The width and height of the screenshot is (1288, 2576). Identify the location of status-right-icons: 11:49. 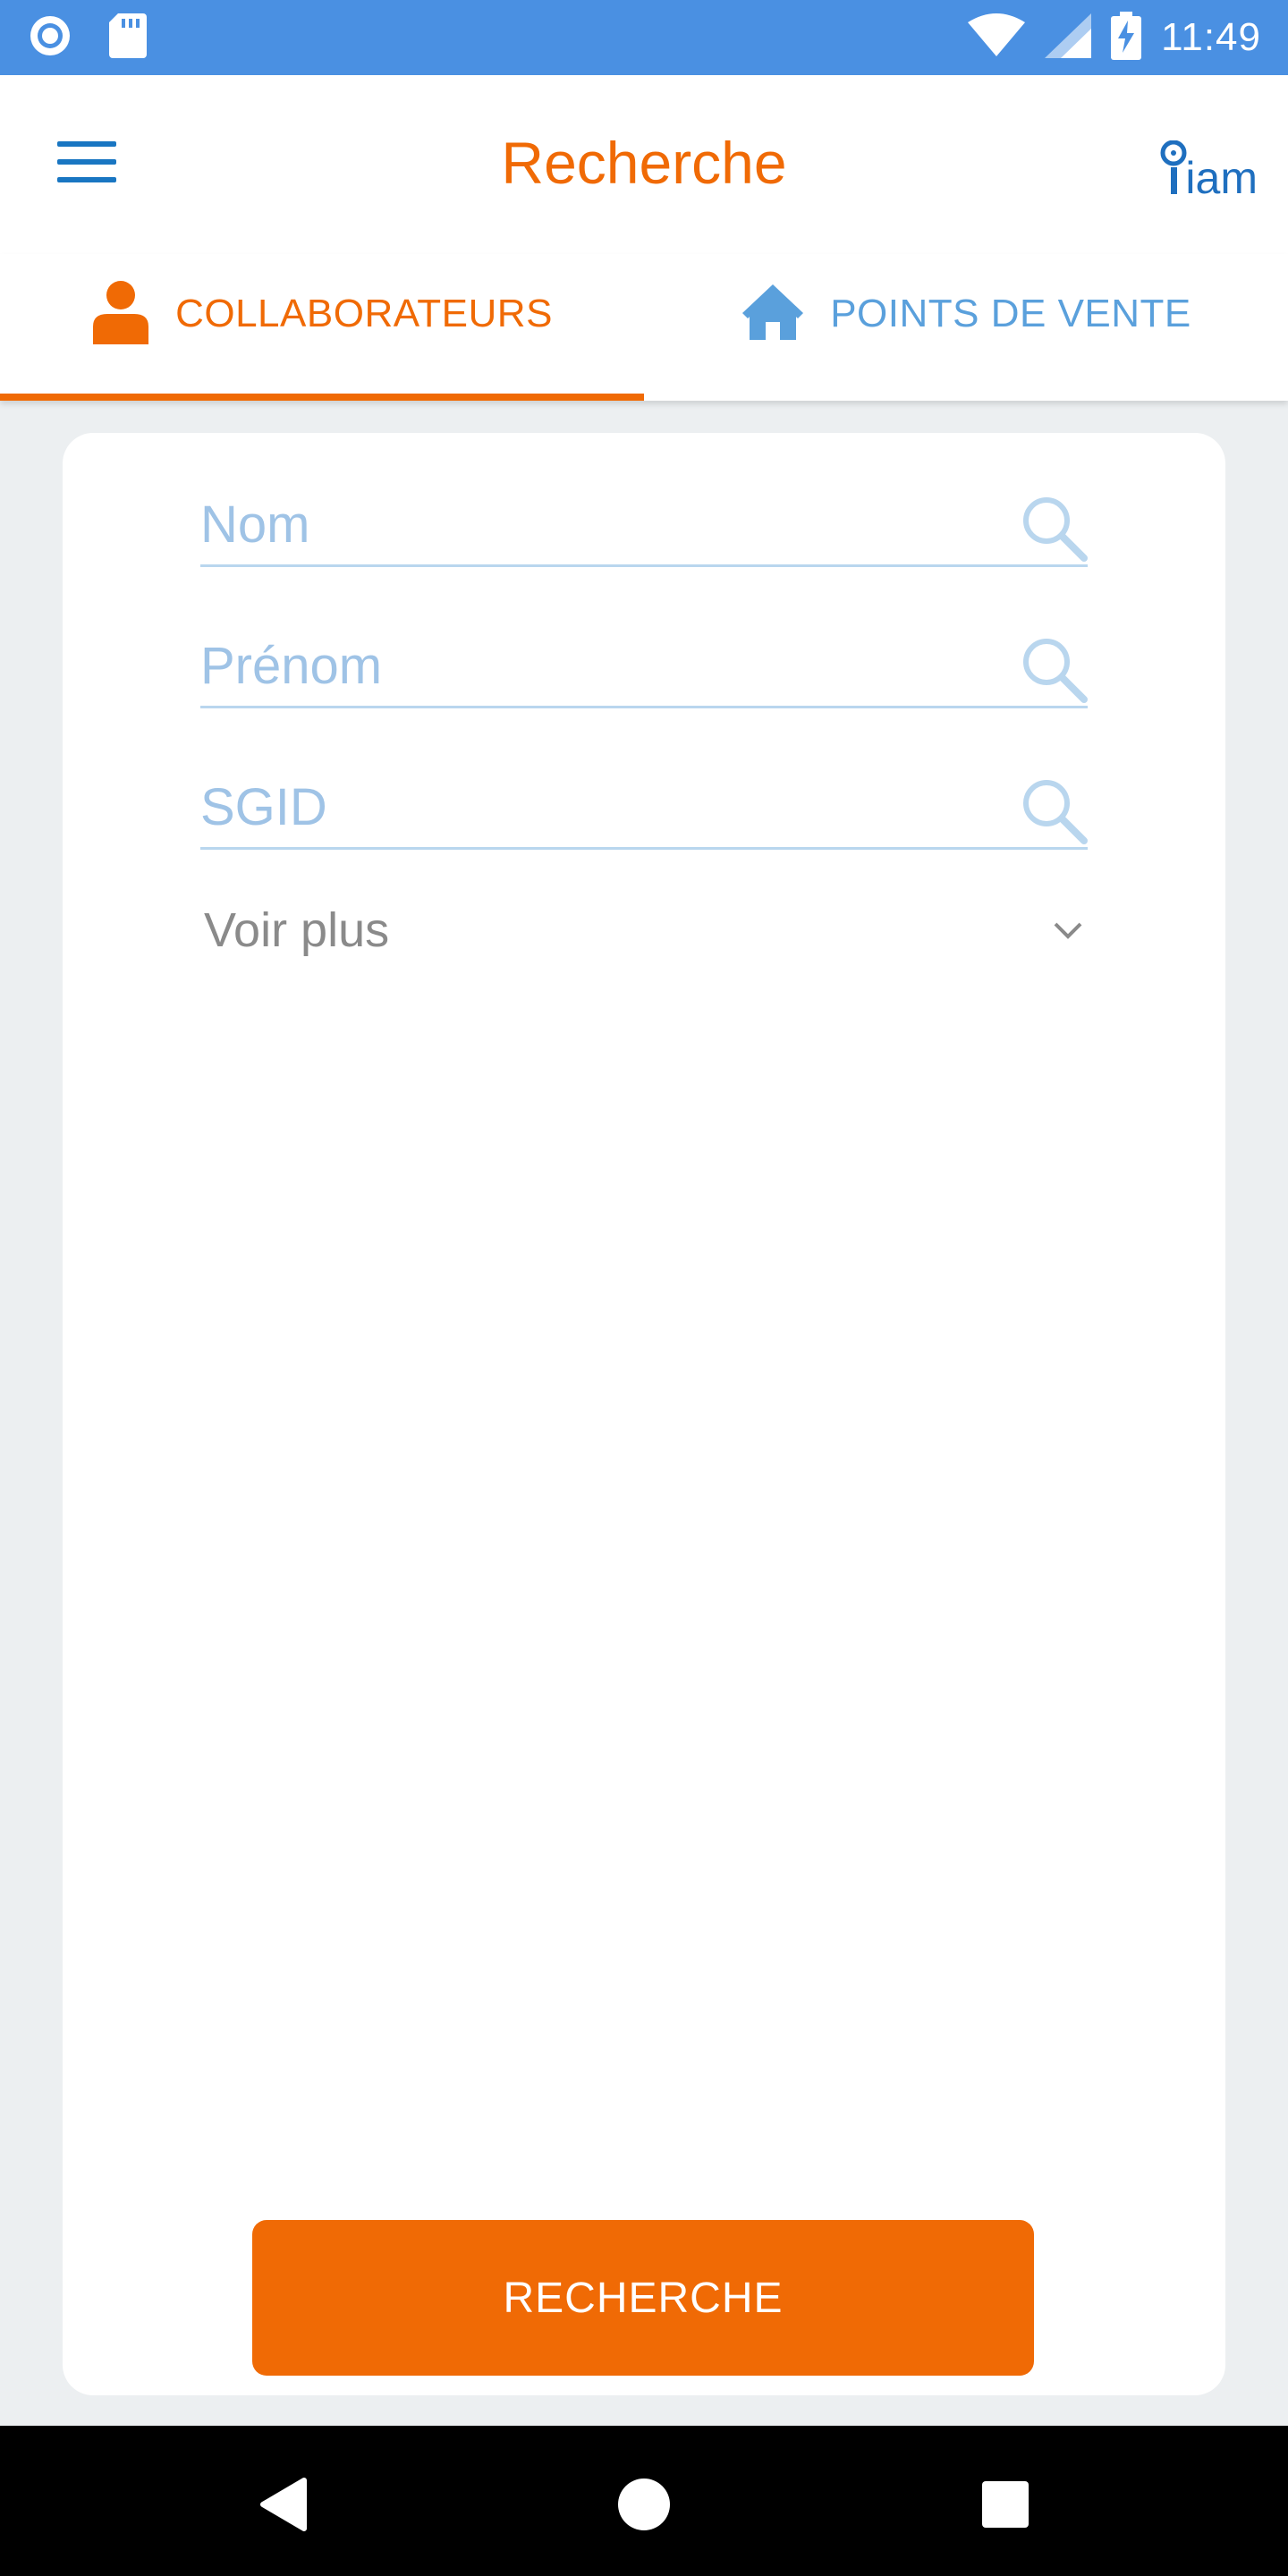
(1114, 37).